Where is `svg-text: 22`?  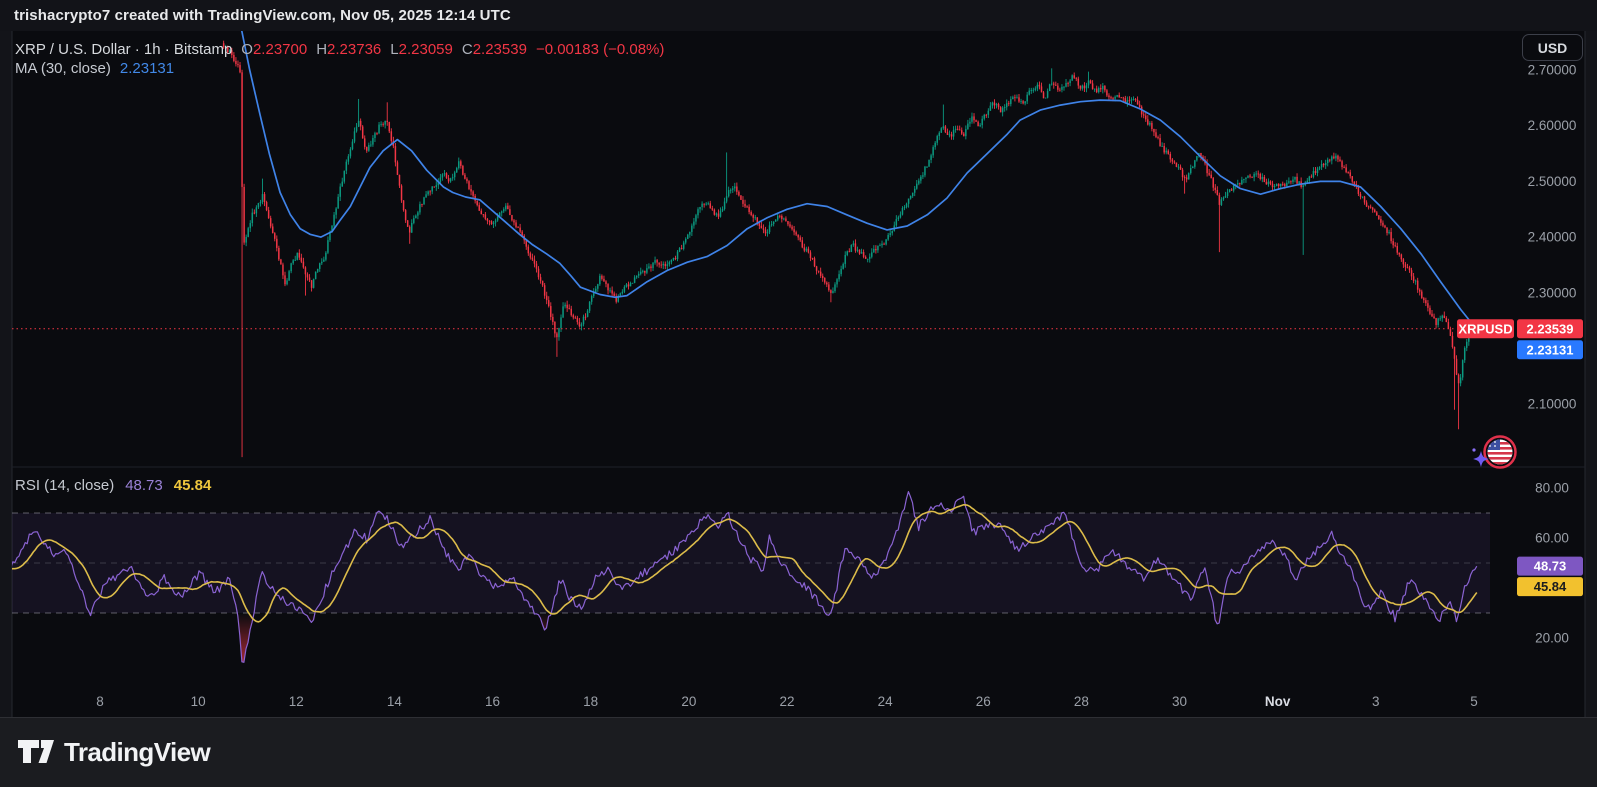
svg-text: 22 is located at coordinates (786, 701).